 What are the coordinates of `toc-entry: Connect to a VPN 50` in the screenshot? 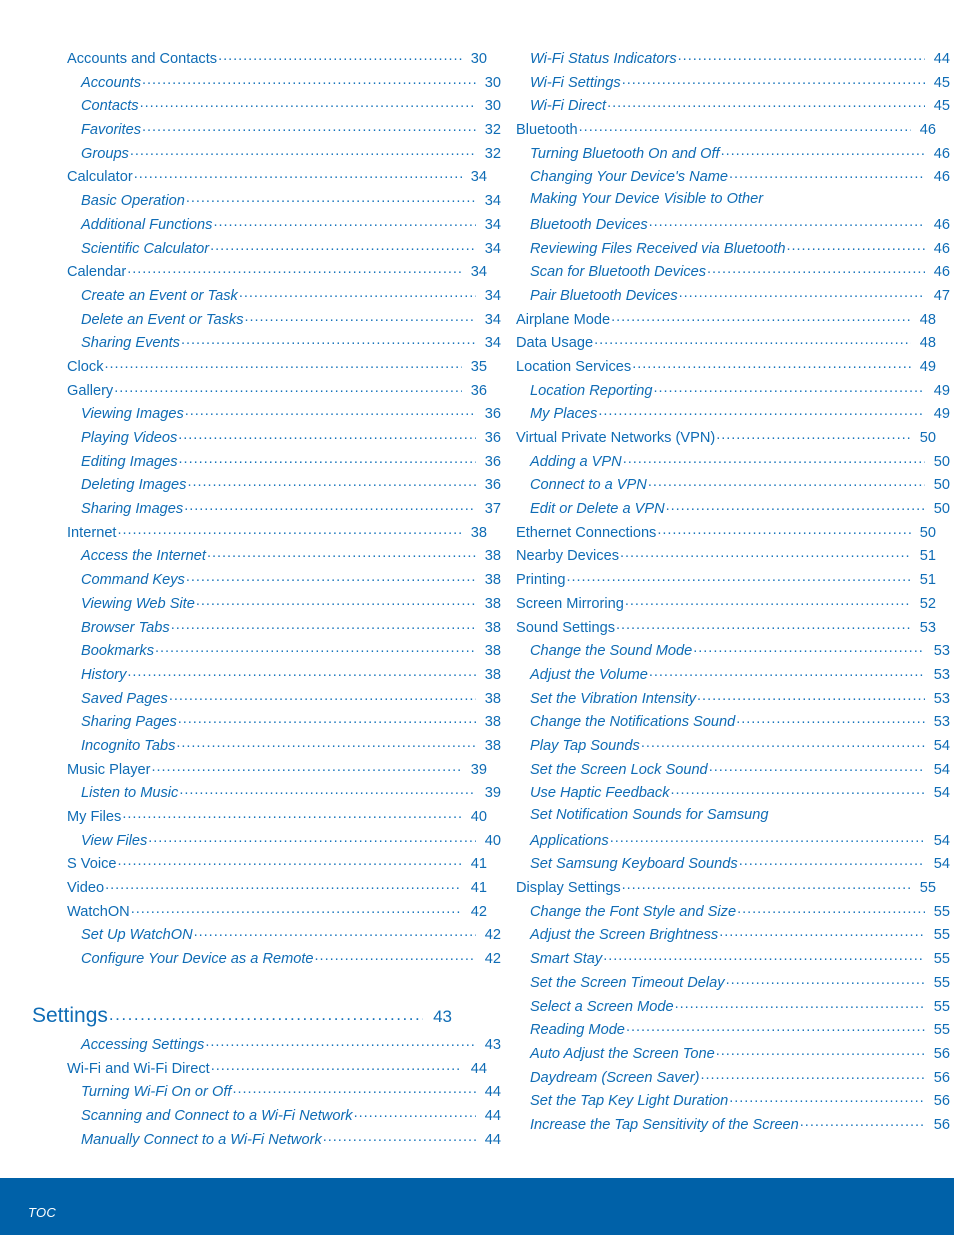 It's located at (715, 484).